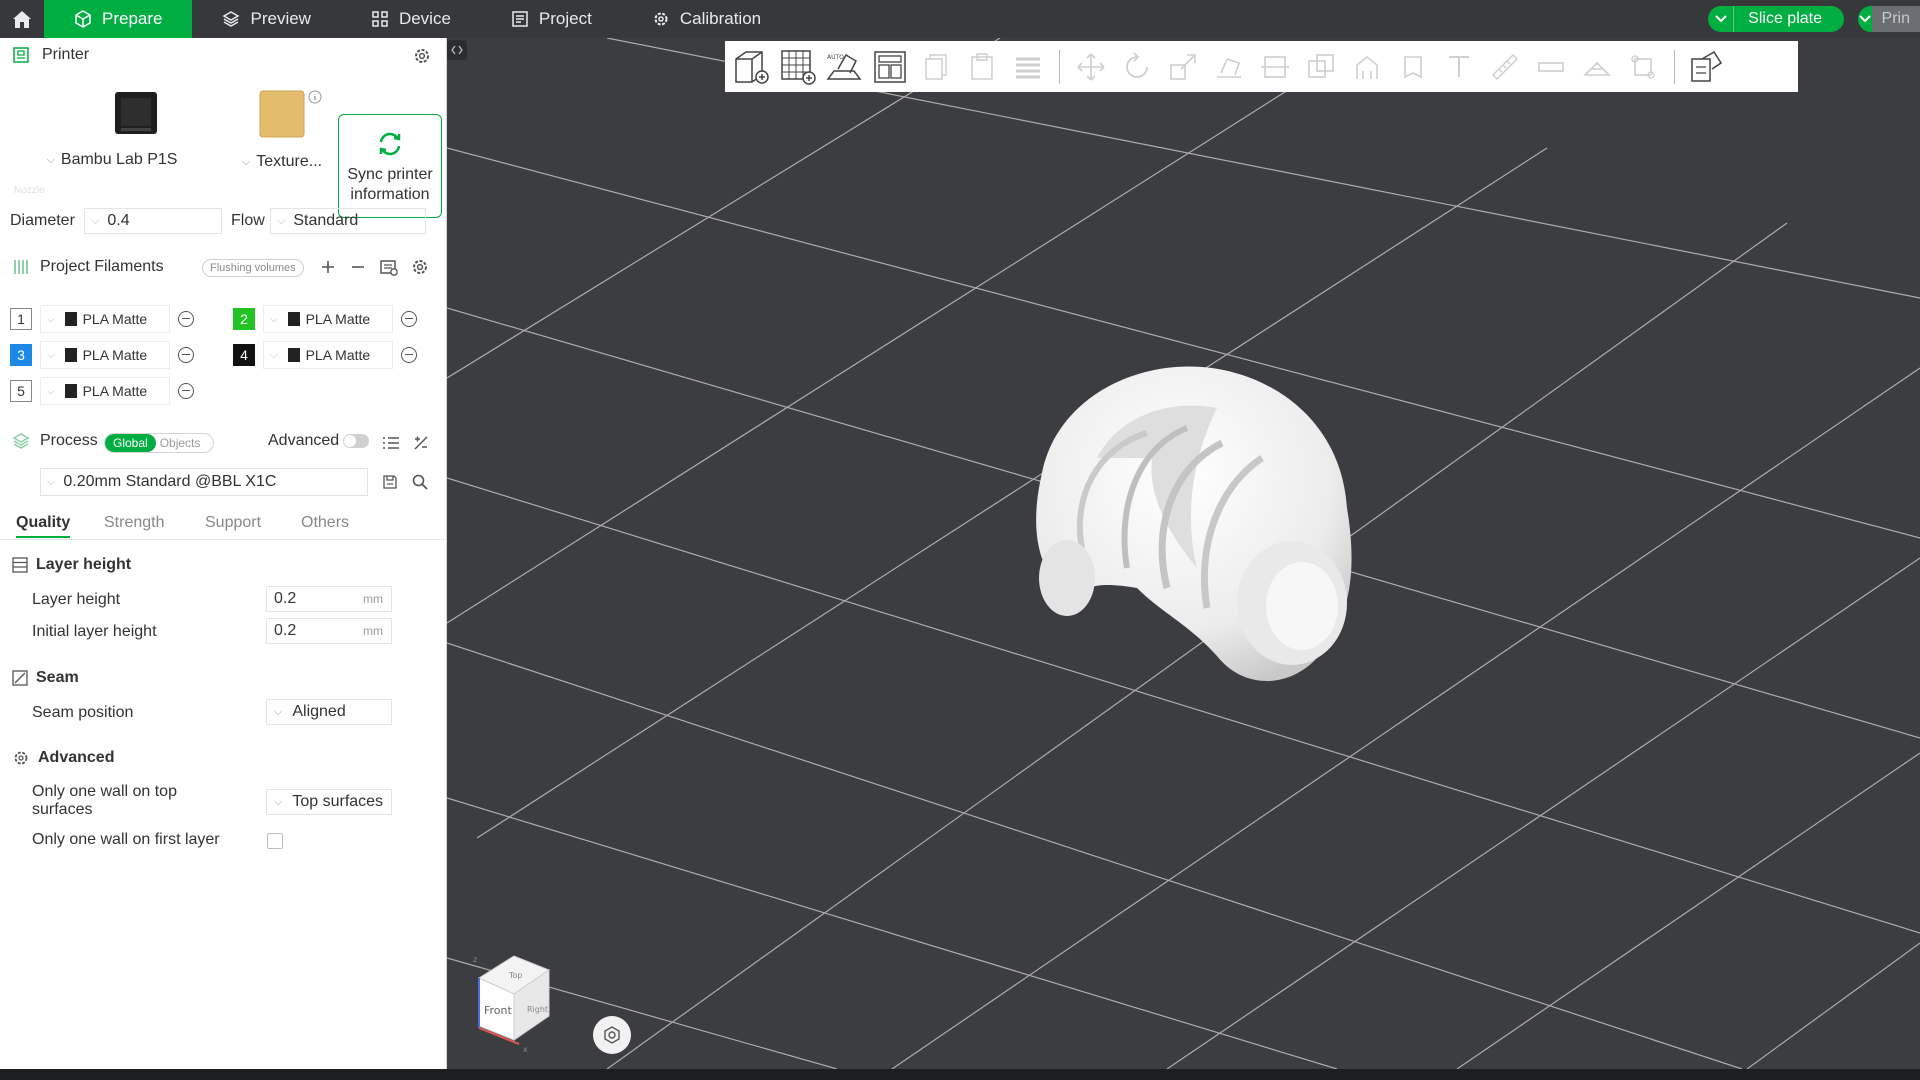  Describe the element at coordinates (153, 221) in the screenshot. I see `diameter-select: ⌵ 0.4` at that location.